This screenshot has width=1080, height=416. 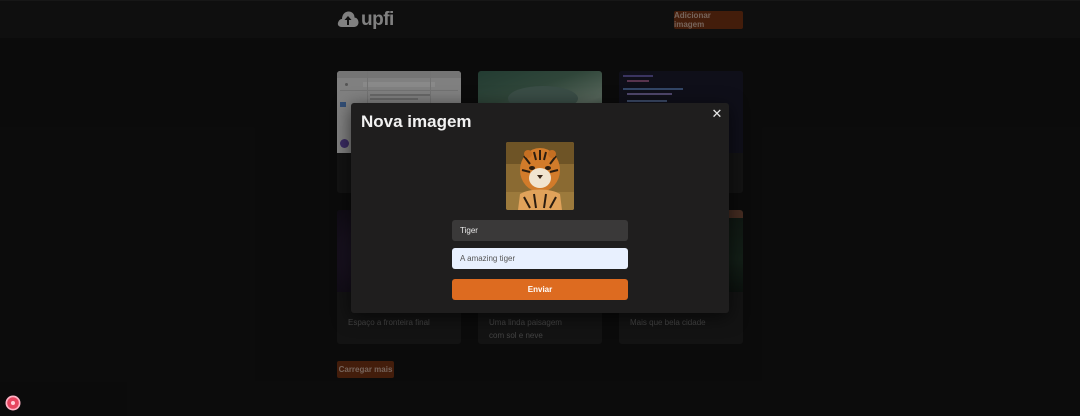 I want to click on modal-title: Nova imagem, so click(x=416, y=121).